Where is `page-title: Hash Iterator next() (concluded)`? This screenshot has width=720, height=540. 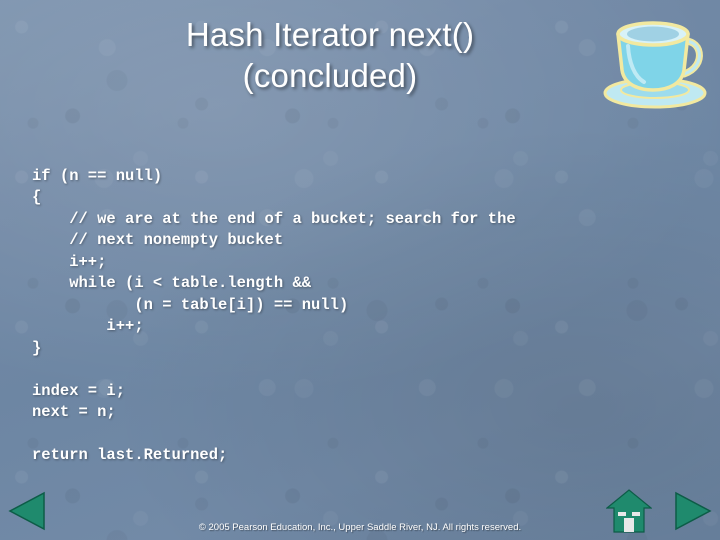 page-title: Hash Iterator next() (concluded) is located at coordinates (330, 55).